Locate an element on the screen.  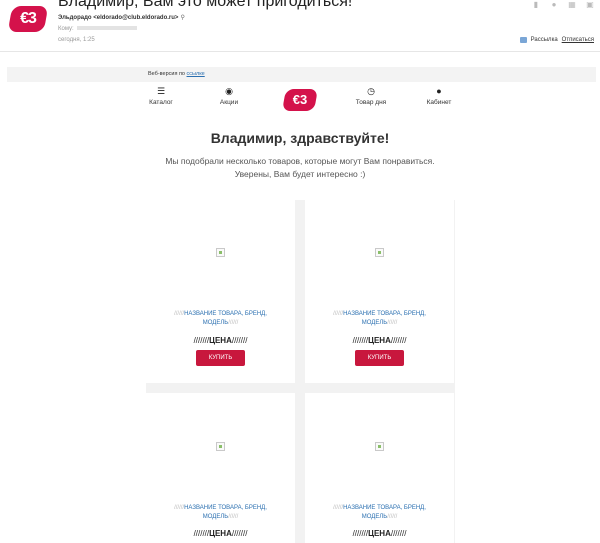
nav-catalog: ☰ Каталог is located at coordinates (161, 96).